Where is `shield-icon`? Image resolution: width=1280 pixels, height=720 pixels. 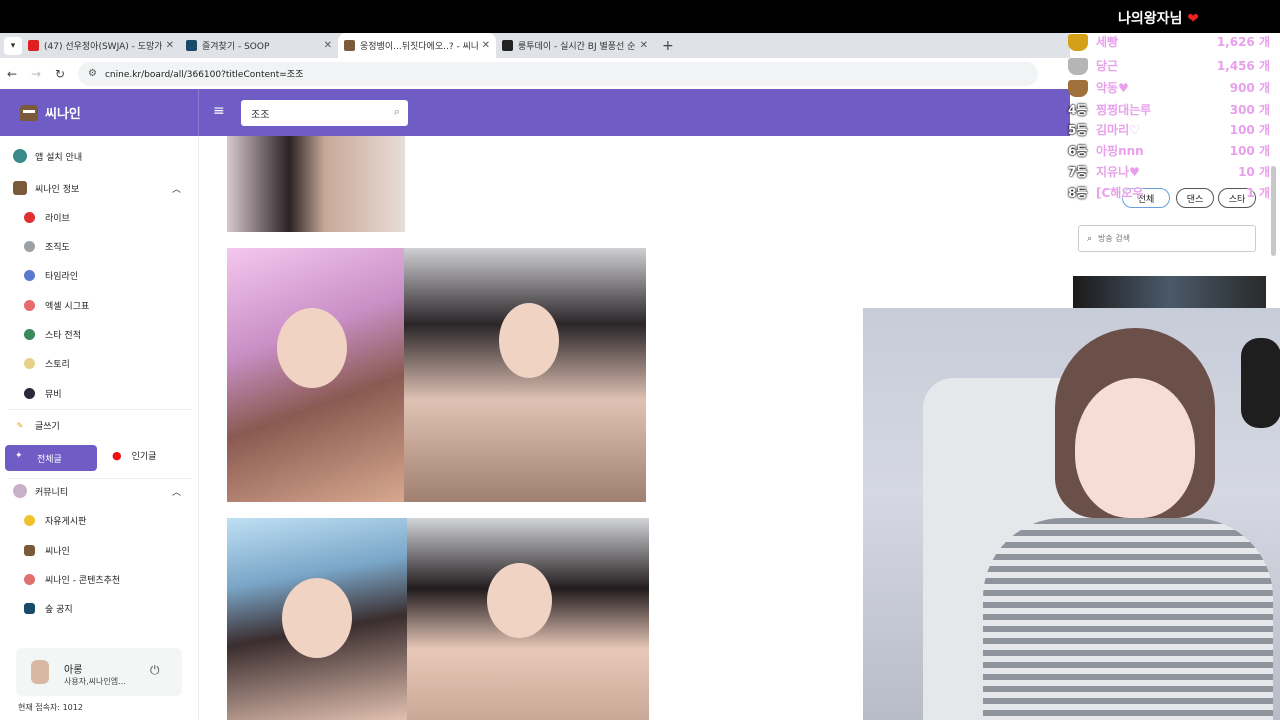
shield-icon is located at coordinates (29, 334).